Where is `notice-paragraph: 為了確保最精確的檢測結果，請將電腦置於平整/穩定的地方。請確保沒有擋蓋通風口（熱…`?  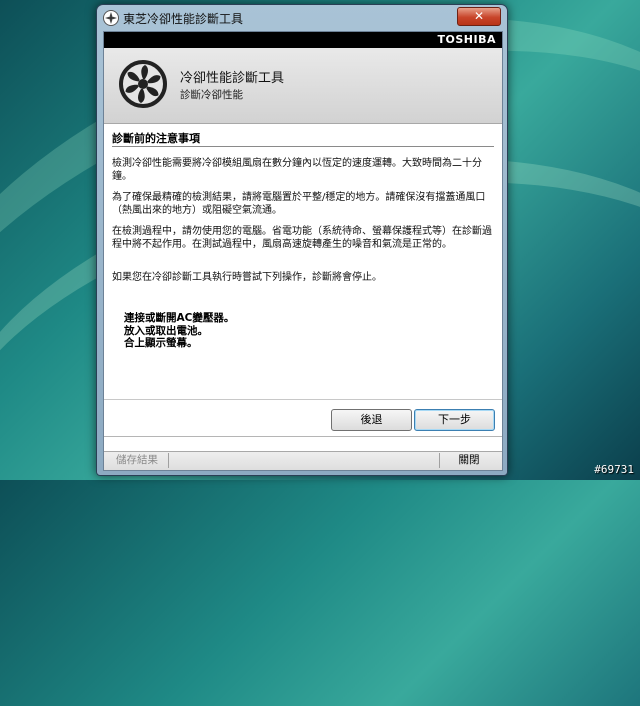 notice-paragraph: 為了確保最精確的檢測結果，請將電腦置於平整/穩定的地方。請確保沒有擋蓋通風口（熱… is located at coordinates (299, 204).